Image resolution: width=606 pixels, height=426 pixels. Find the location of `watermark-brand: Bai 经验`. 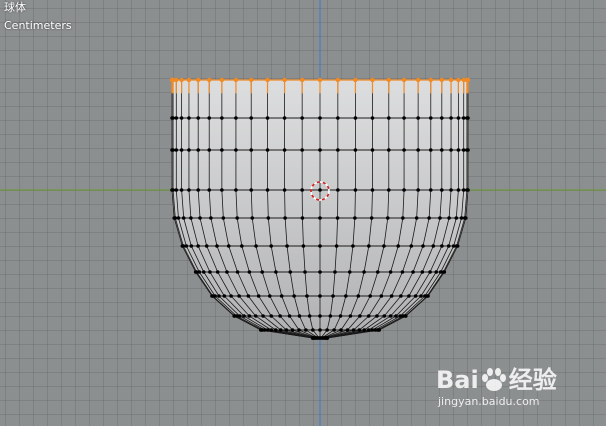

watermark-brand: Bai 经验 is located at coordinates (496, 377).